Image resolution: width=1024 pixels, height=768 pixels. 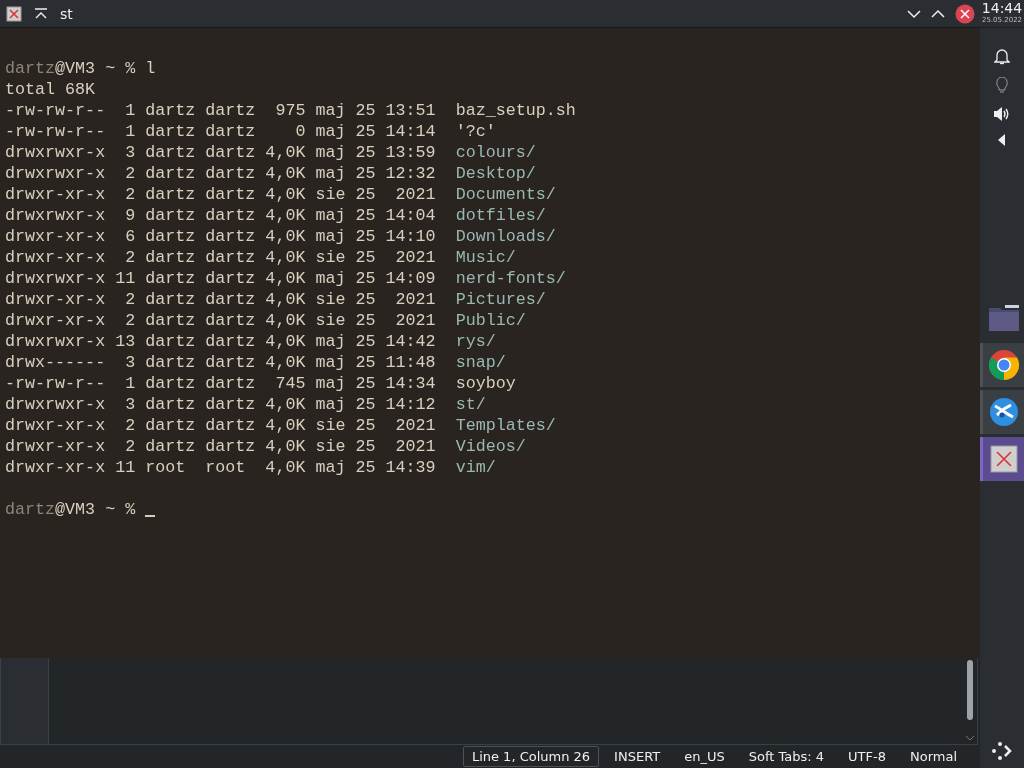 I want to click on directory-name: Templates/, so click(x=505, y=425).